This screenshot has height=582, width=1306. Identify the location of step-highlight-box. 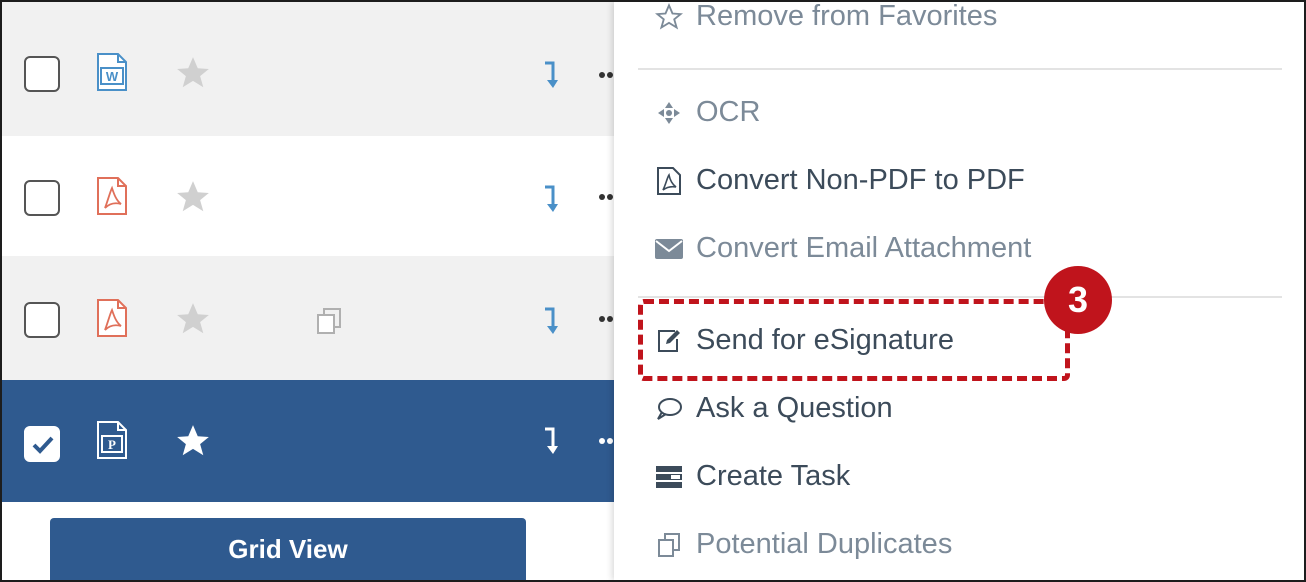
(854, 340).